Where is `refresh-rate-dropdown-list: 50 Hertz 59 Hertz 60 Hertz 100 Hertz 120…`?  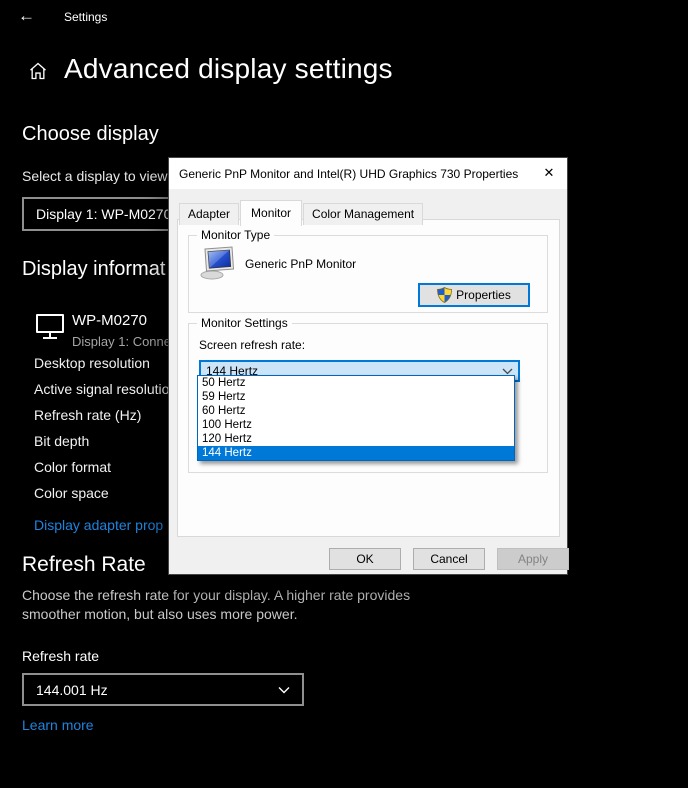
refresh-rate-dropdown-list: 50 Hertz 59 Hertz 60 Hertz 100 Hertz 120… is located at coordinates (356, 418).